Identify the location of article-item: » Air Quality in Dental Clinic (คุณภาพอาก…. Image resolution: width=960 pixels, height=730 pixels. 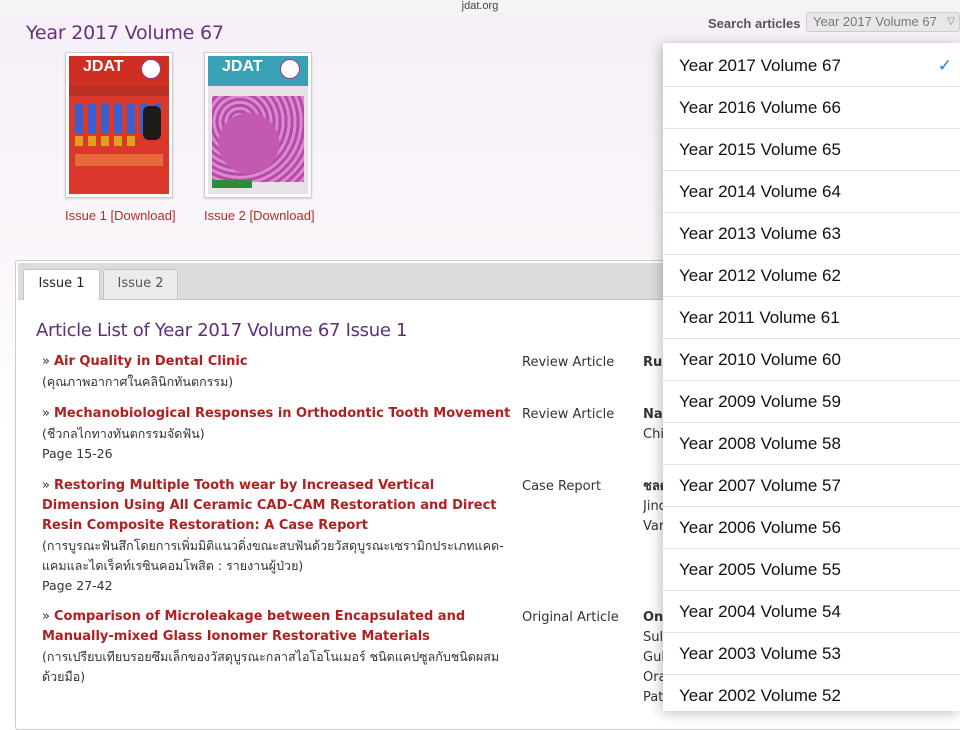
(277, 372).